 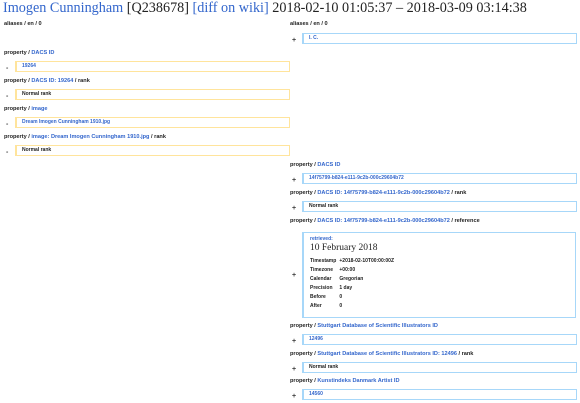 I want to click on added-value: 14f75799-b824-e111-9c2b-000c29604b72, so click(x=356, y=178).